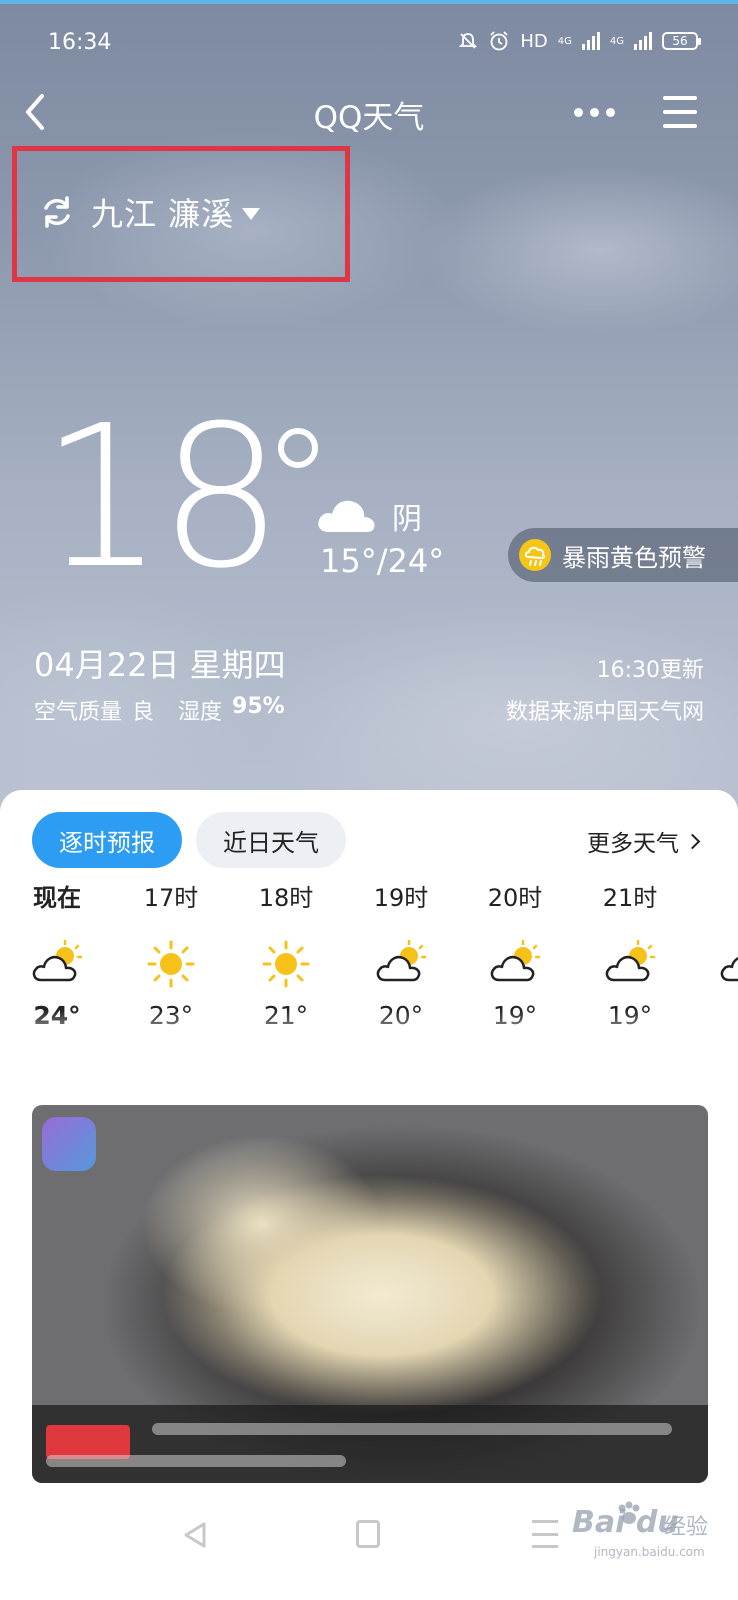  Describe the element at coordinates (251, 214) in the screenshot. I see `dropdown-arrow-icon` at that location.